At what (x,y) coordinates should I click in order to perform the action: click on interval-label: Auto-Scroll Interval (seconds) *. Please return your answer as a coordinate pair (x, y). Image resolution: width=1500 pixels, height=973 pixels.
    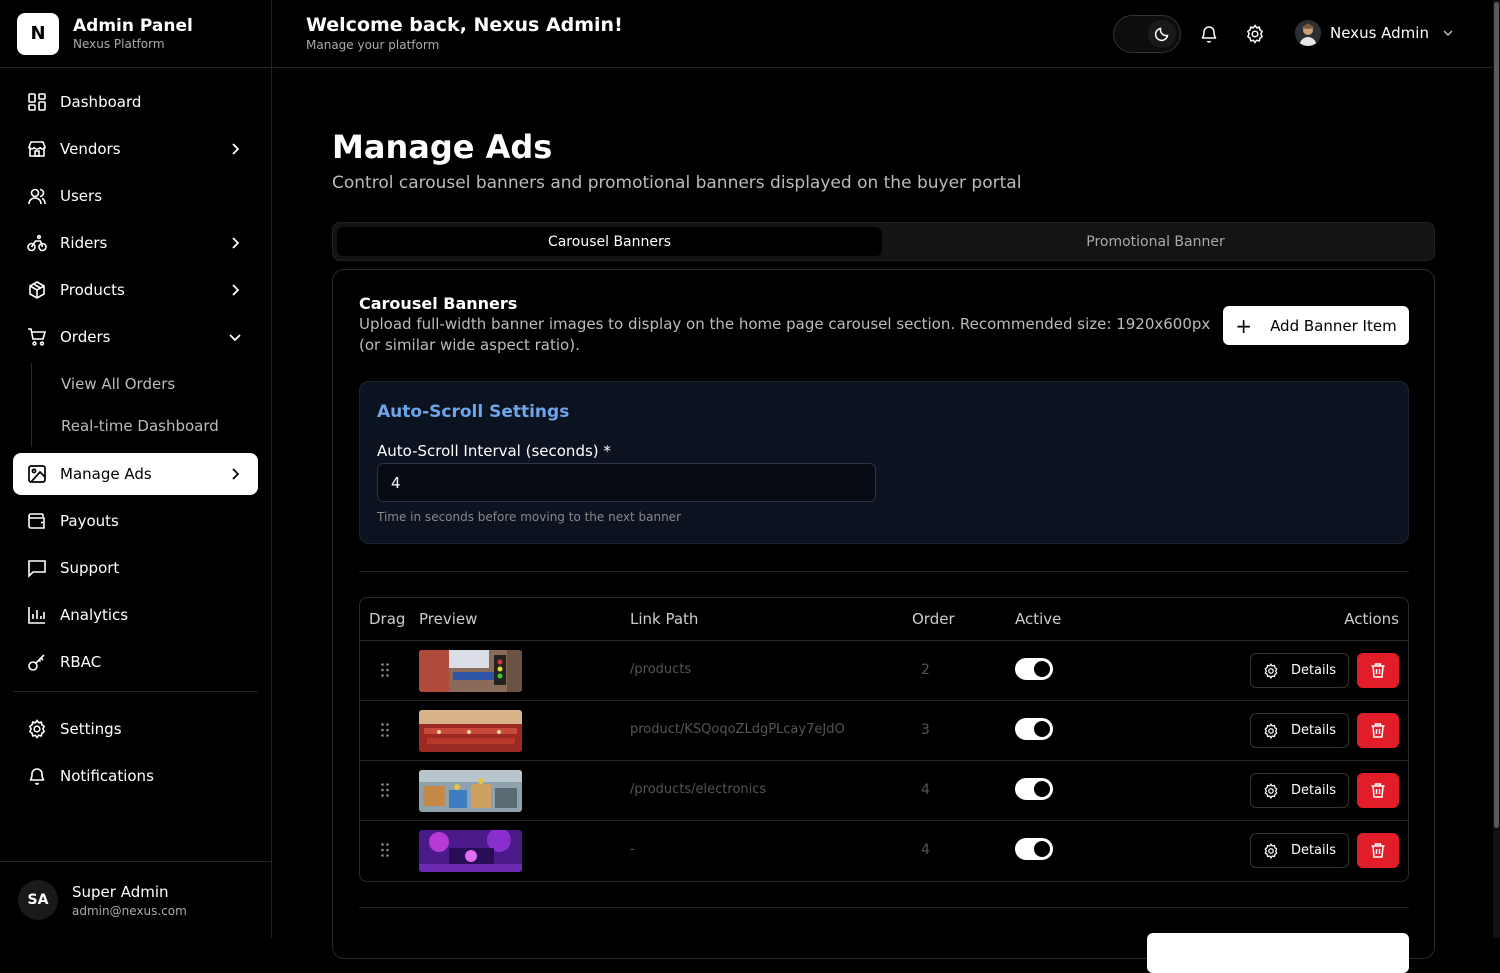
    Looking at the image, I should click on (494, 451).